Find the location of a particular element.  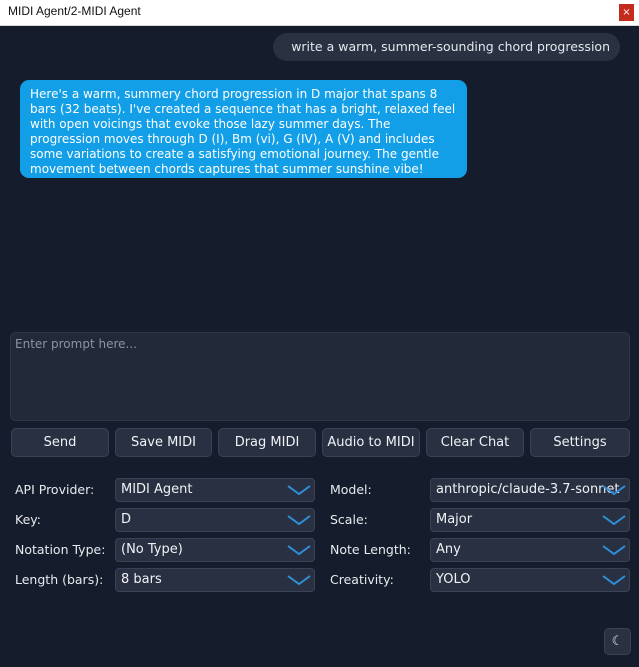

key-label: Key: is located at coordinates (28, 519).